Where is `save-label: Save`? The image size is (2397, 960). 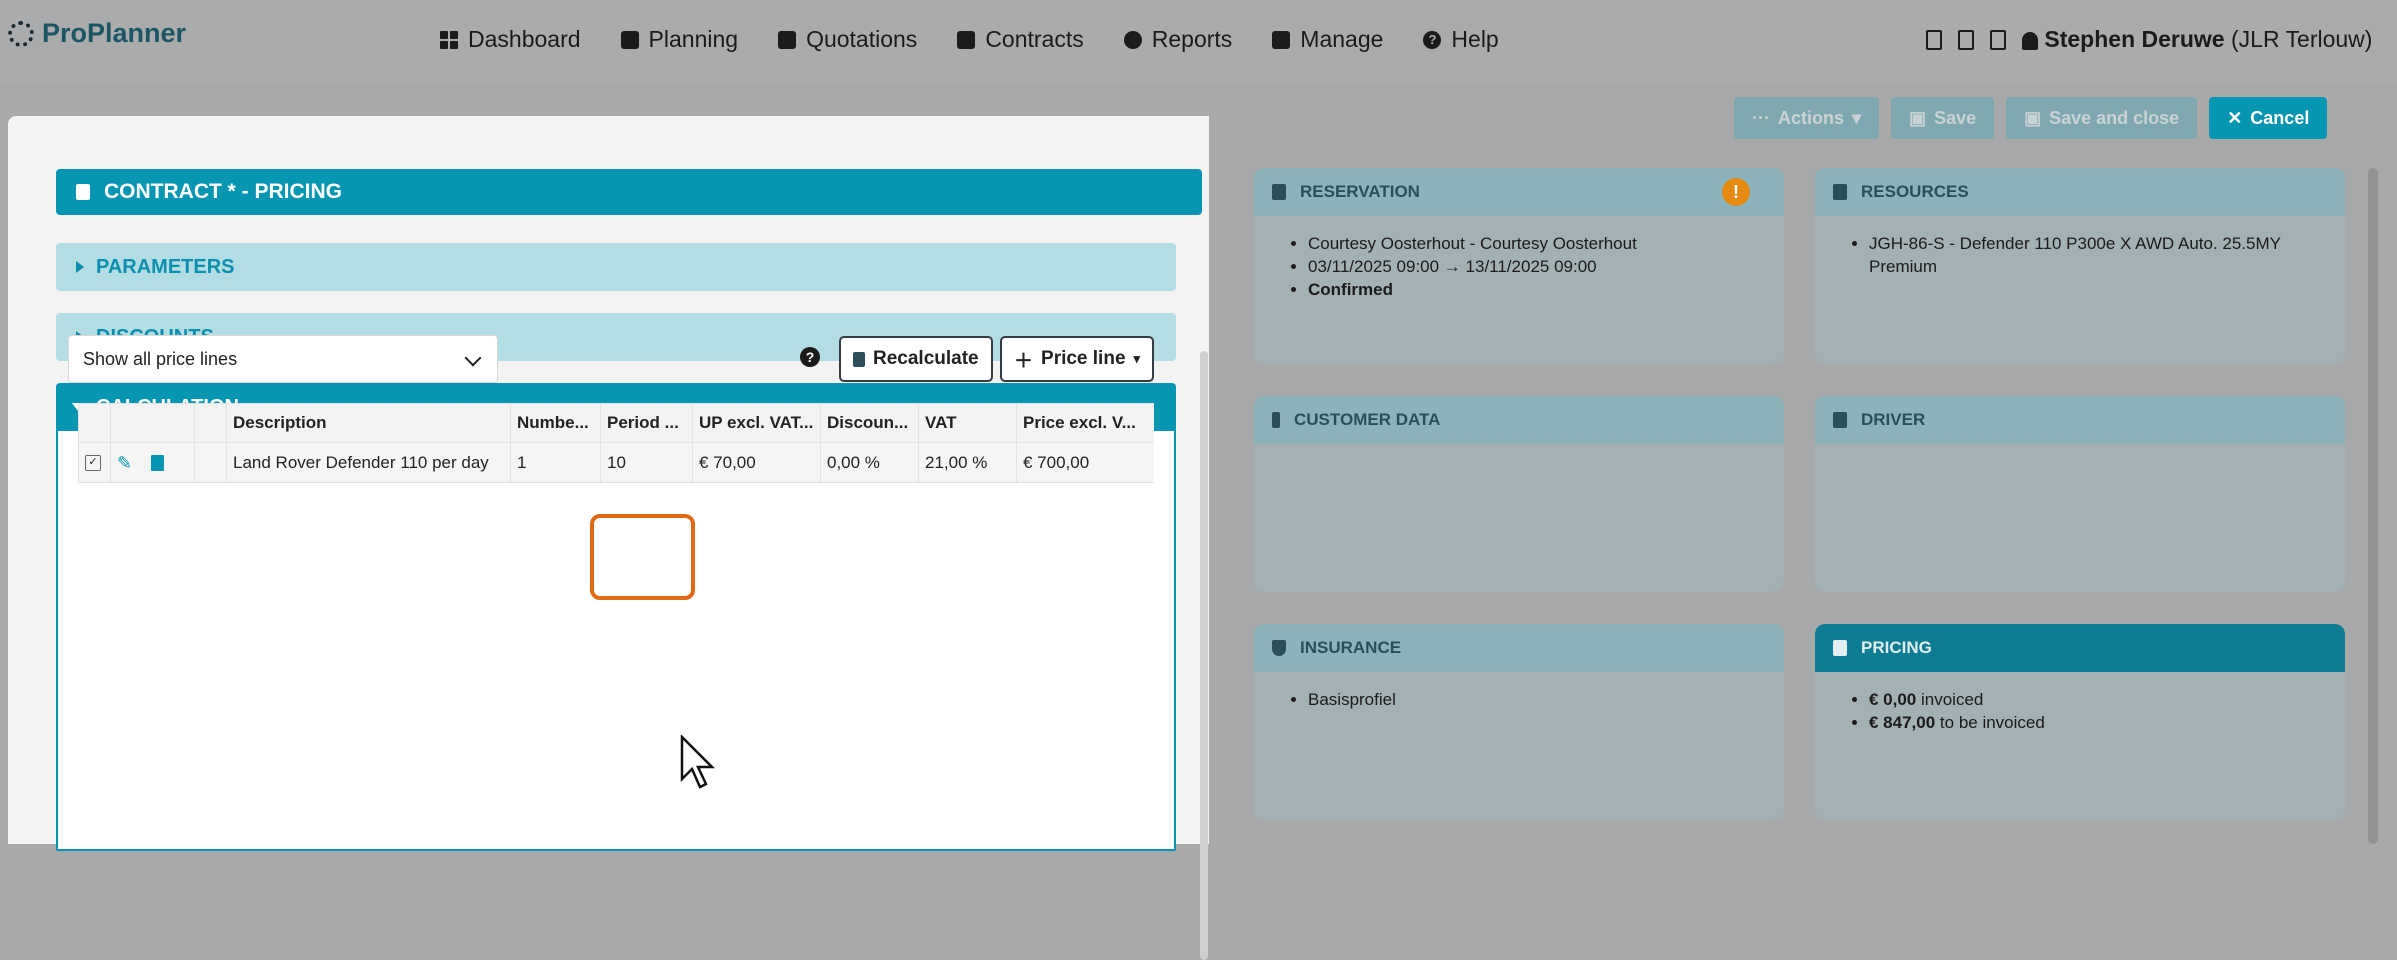
save-label: Save is located at coordinates (1955, 117).